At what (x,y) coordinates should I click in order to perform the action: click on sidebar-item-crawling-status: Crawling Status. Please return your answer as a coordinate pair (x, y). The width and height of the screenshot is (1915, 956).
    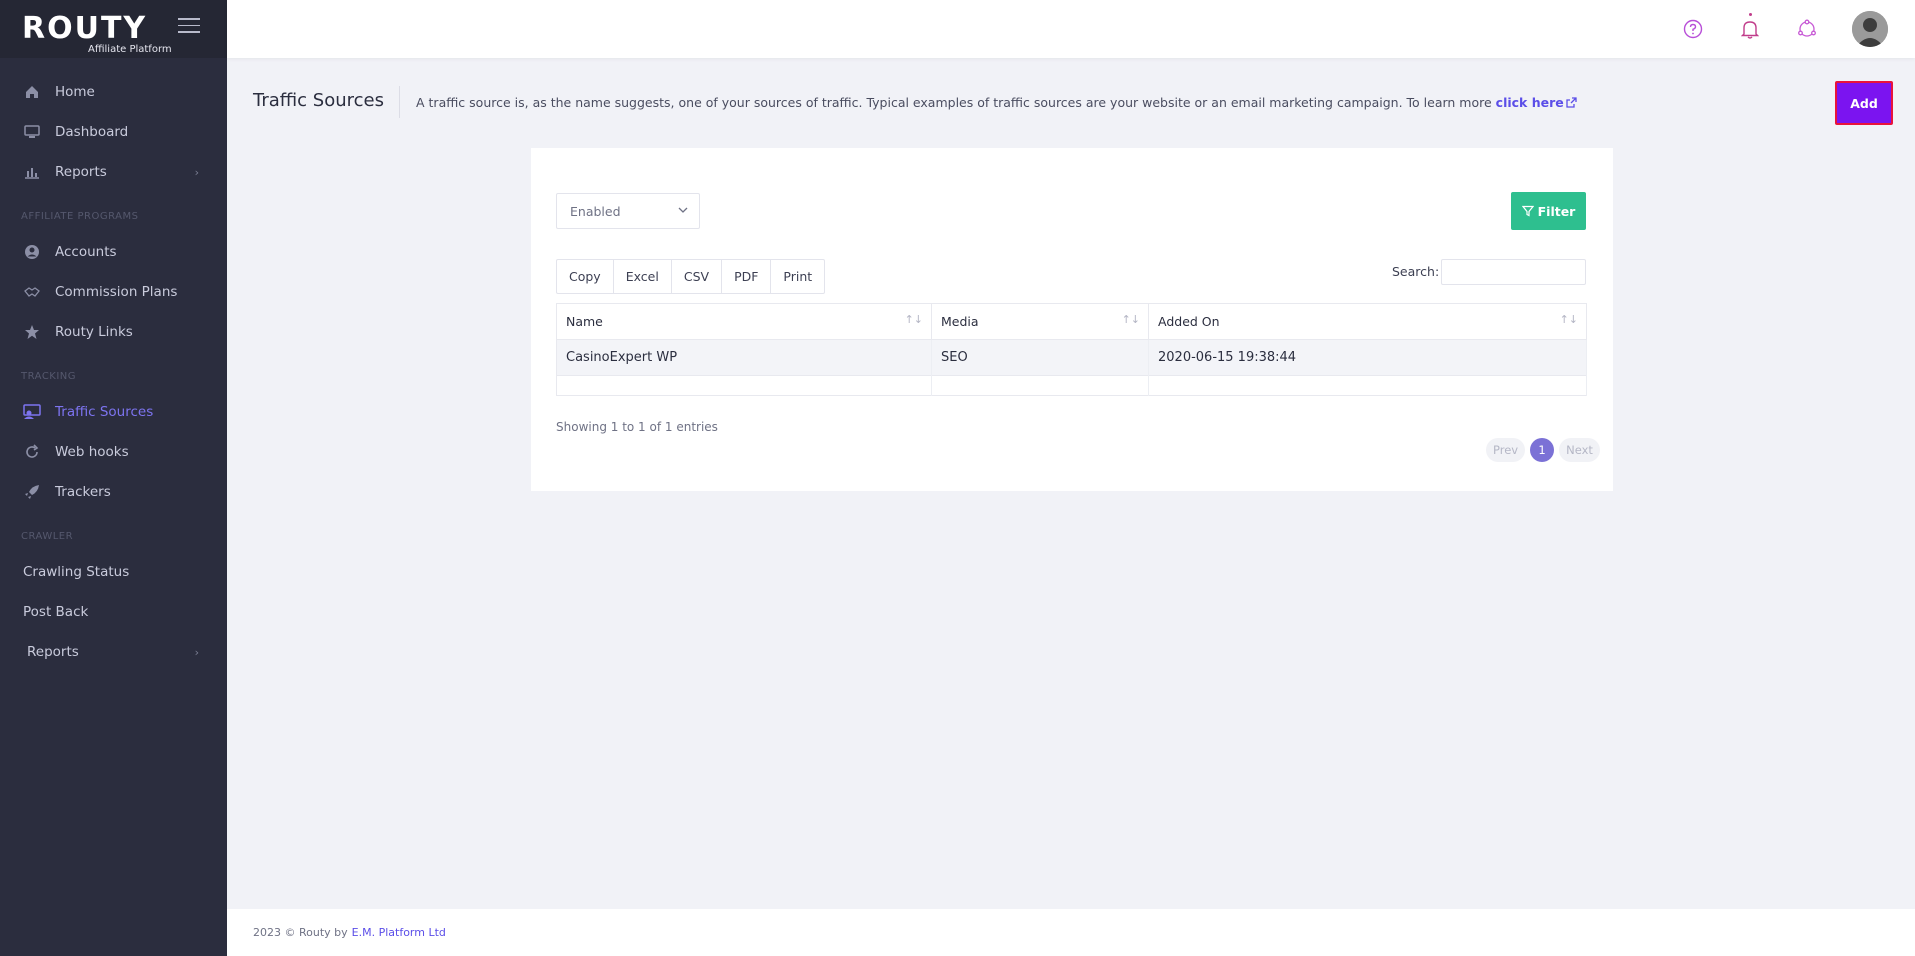
    Looking at the image, I should click on (113, 572).